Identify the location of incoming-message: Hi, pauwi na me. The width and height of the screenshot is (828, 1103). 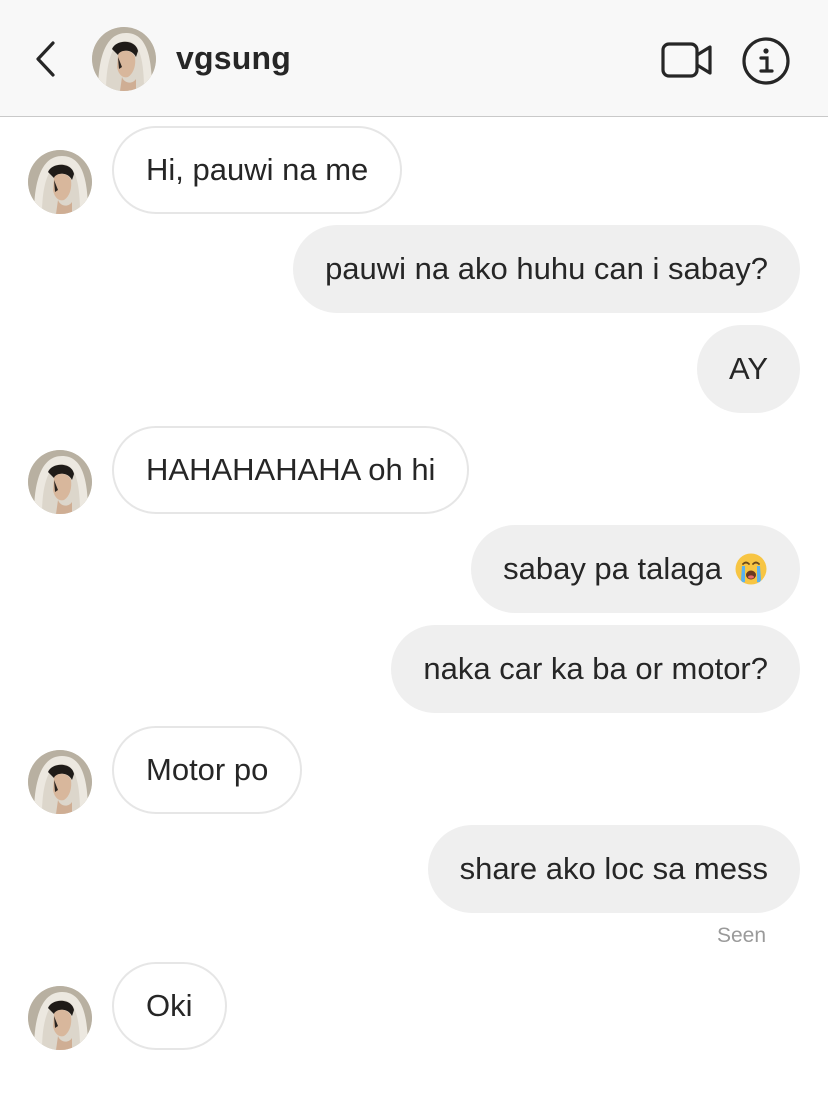
(257, 170).